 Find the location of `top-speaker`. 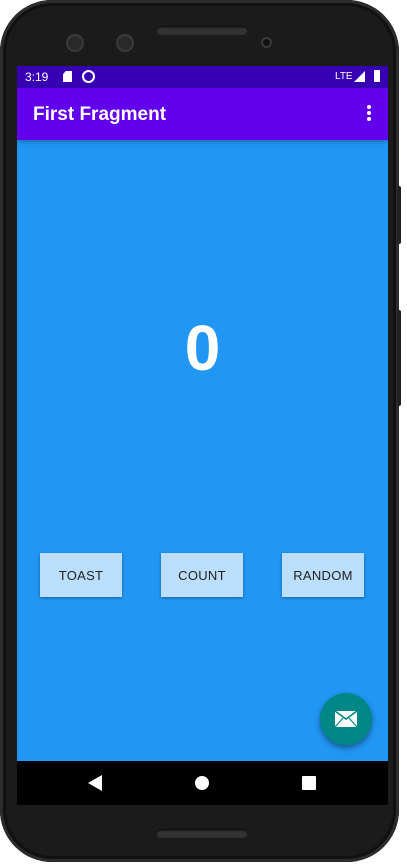

top-speaker is located at coordinates (202, 30).